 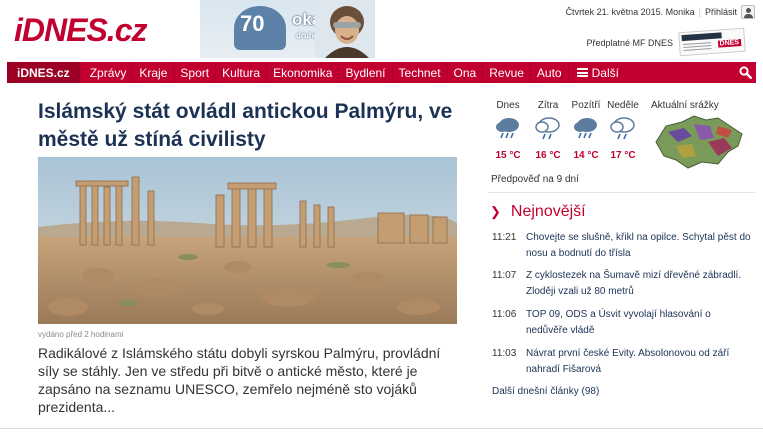 I want to click on radar-label: Aktuální srážky, so click(x=685, y=105).